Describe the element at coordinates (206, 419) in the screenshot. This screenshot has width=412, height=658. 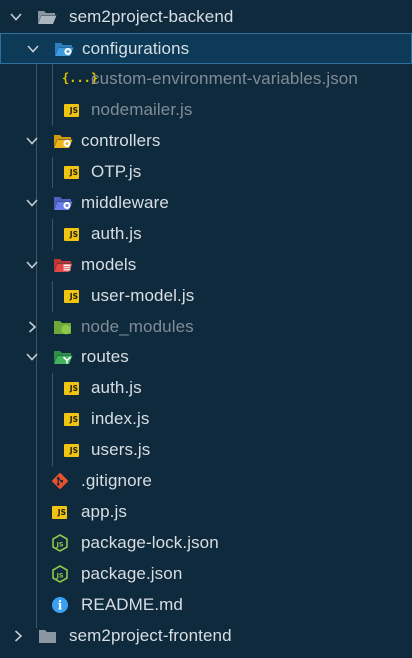
I see `tree-item-index-js: JS index.js` at that location.